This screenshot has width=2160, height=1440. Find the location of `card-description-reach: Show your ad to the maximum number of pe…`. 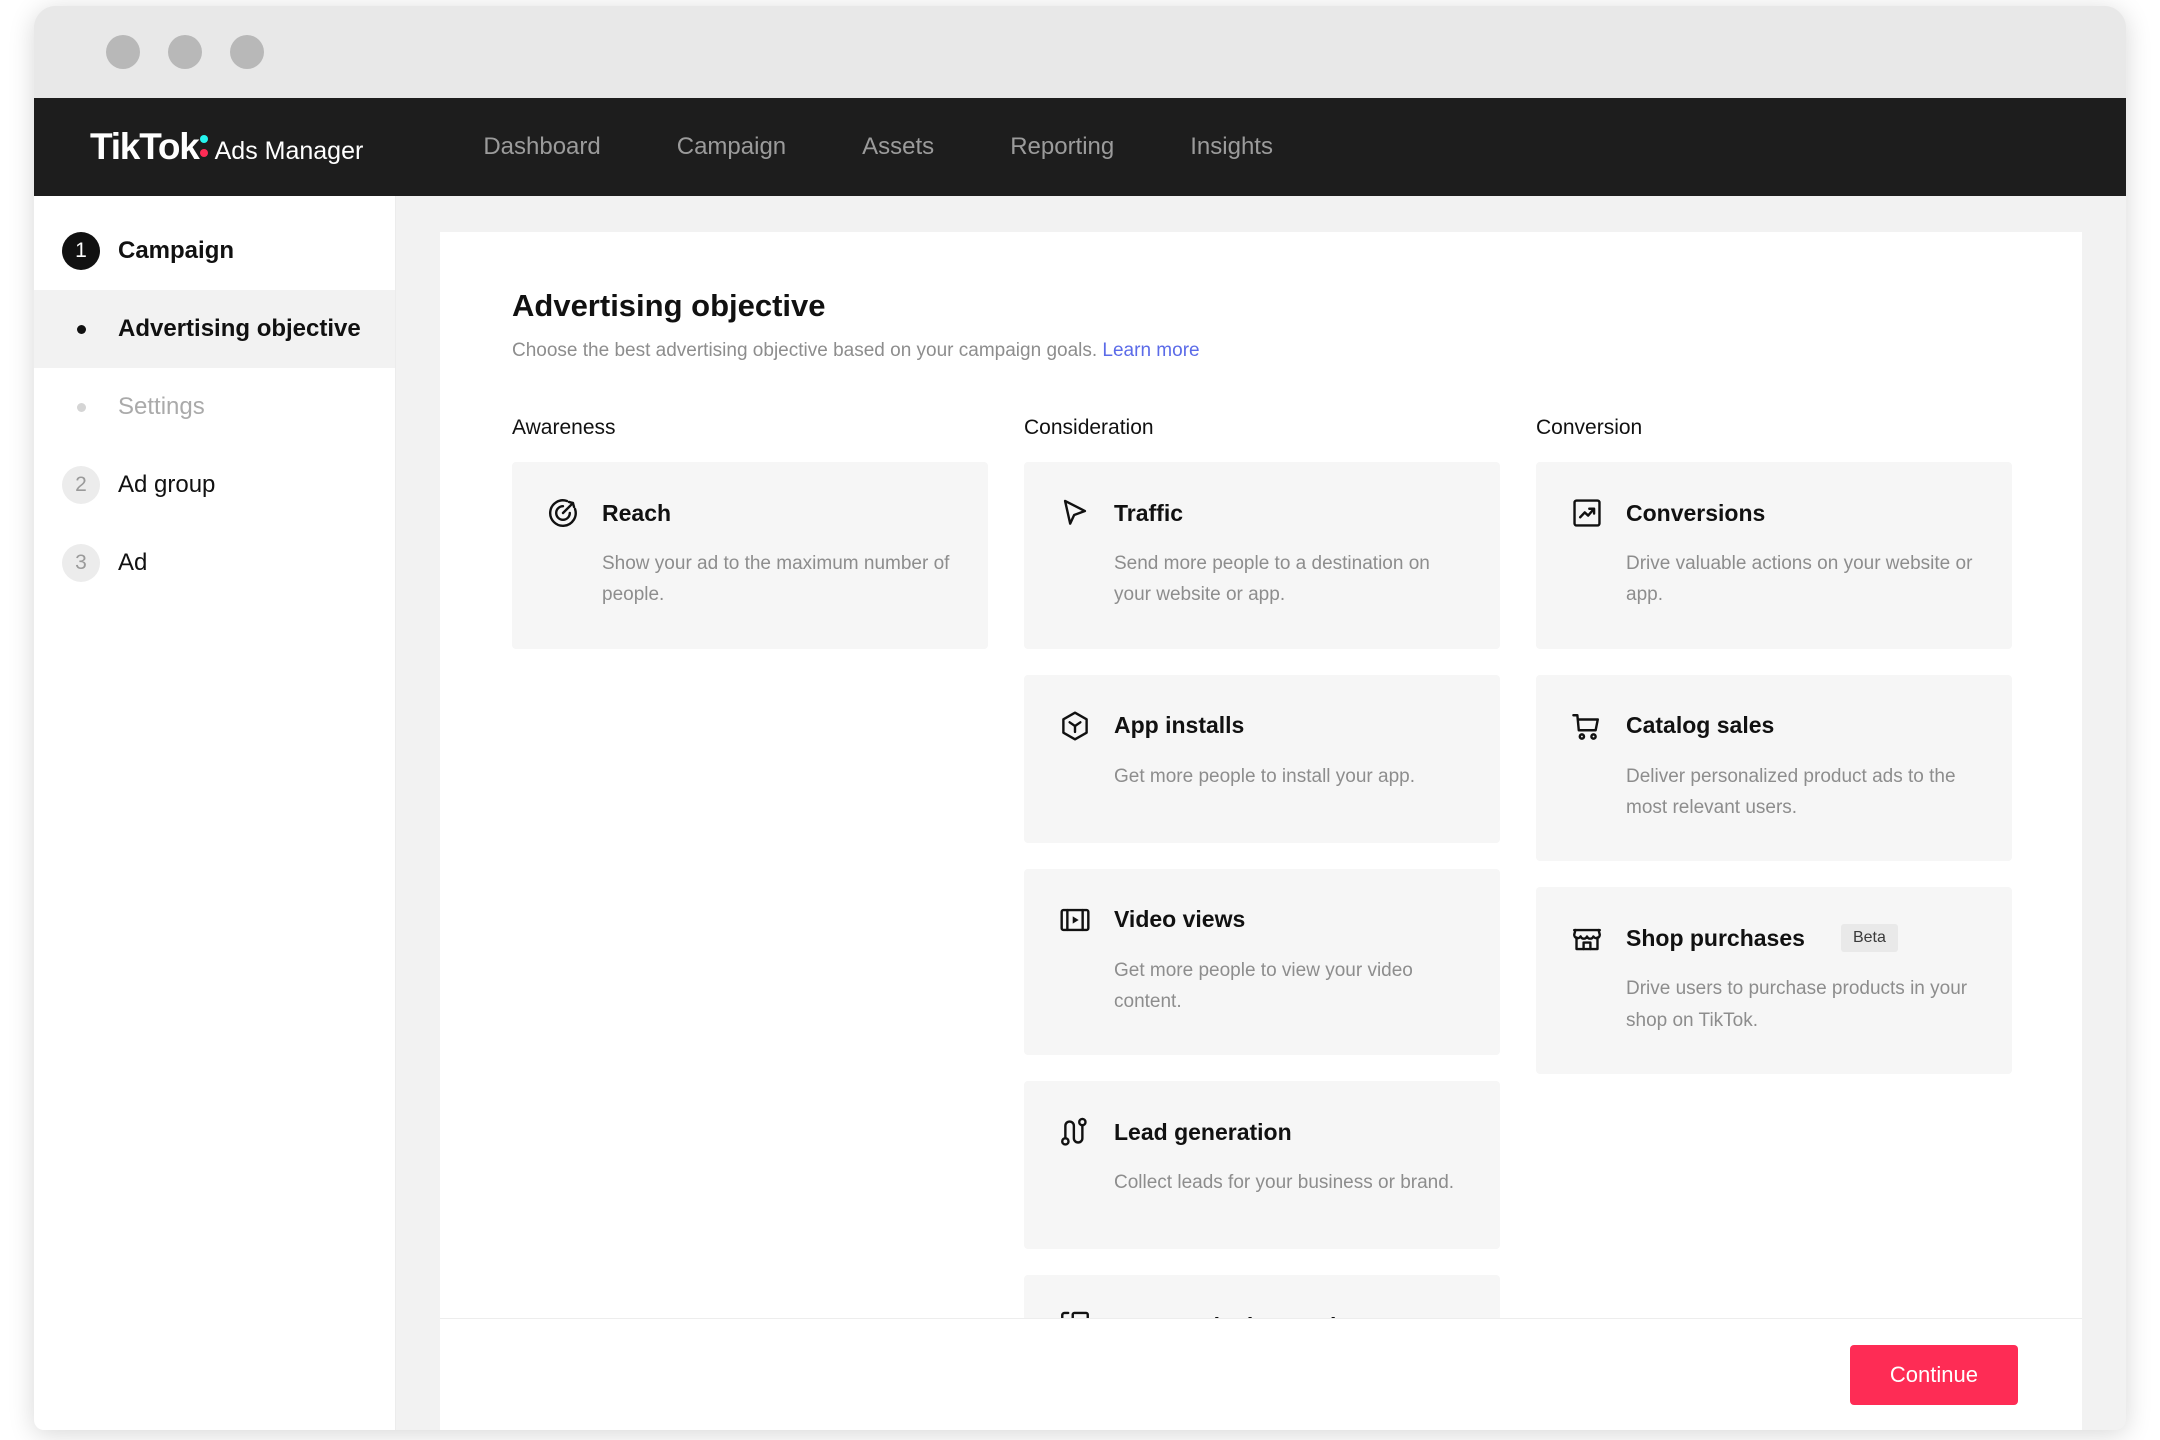

card-description-reach: Show your ad to the maximum number of pe… is located at coordinates (776, 579).